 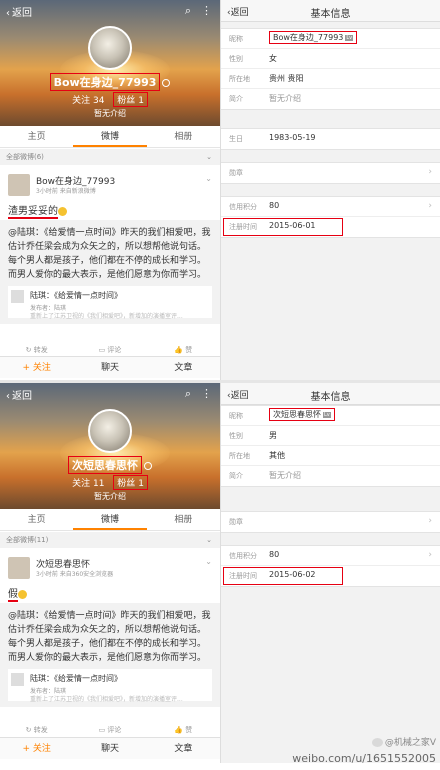 I want to click on post-actions: ↻ 转发 ▭ 评论 👍 赞, so click(x=110, y=730).